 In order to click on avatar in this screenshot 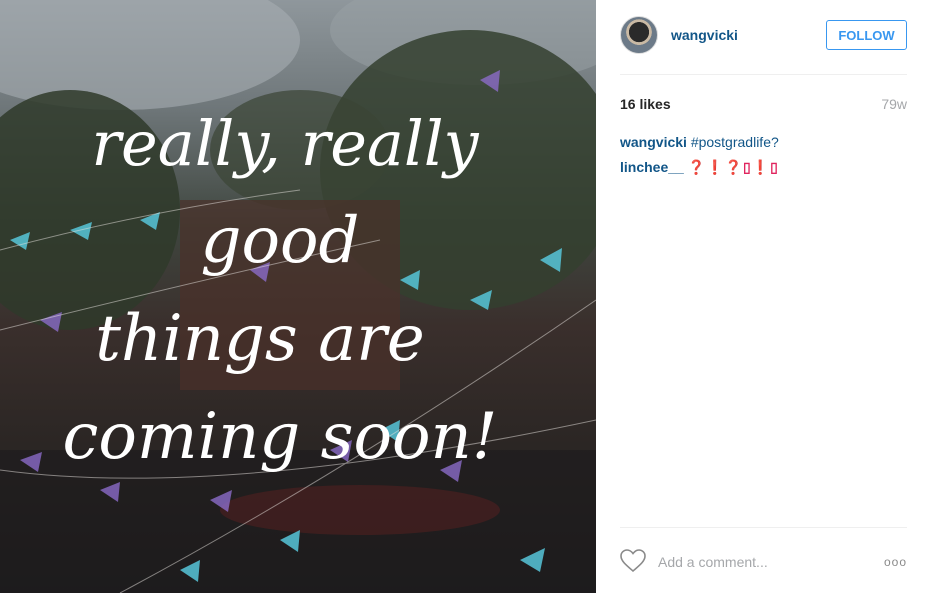, I will do `click(639, 35)`.